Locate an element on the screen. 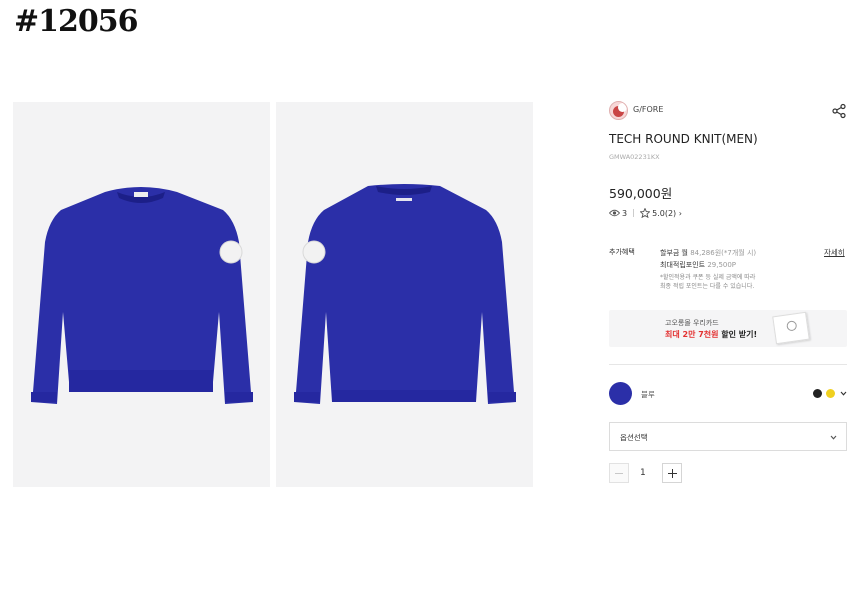  quantity-decrease-button is located at coordinates (619, 473).